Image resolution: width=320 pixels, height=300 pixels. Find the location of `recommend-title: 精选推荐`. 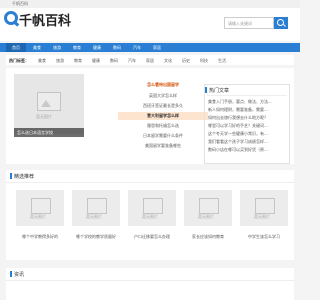

recommend-title: 精选推荐 is located at coordinates (22, 176).